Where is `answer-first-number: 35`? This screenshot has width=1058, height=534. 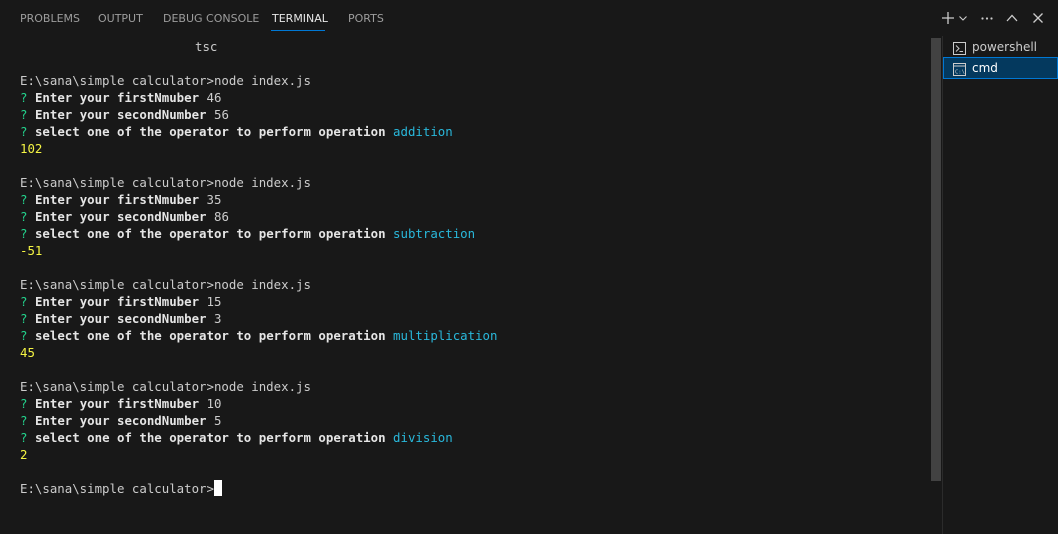
answer-first-number: 35 is located at coordinates (214, 199).